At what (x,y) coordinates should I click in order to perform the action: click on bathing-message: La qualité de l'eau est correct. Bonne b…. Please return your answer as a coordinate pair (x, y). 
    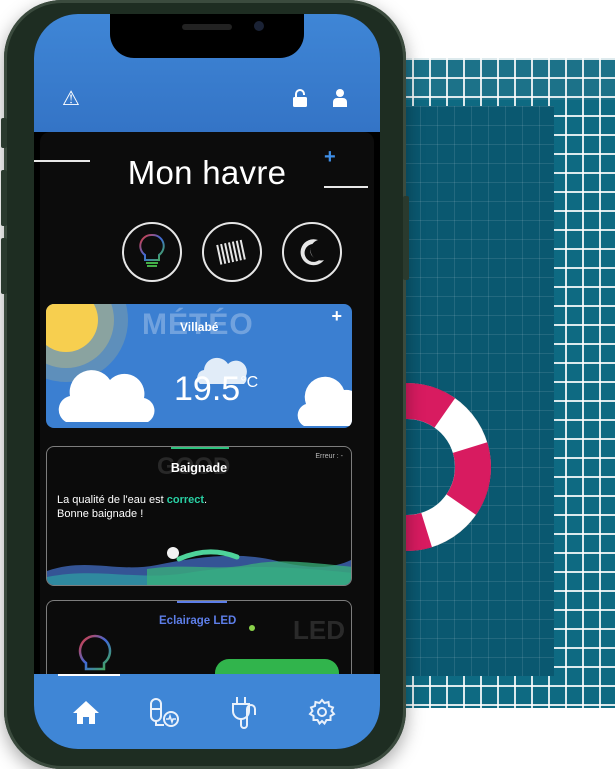
    Looking at the image, I should click on (132, 507).